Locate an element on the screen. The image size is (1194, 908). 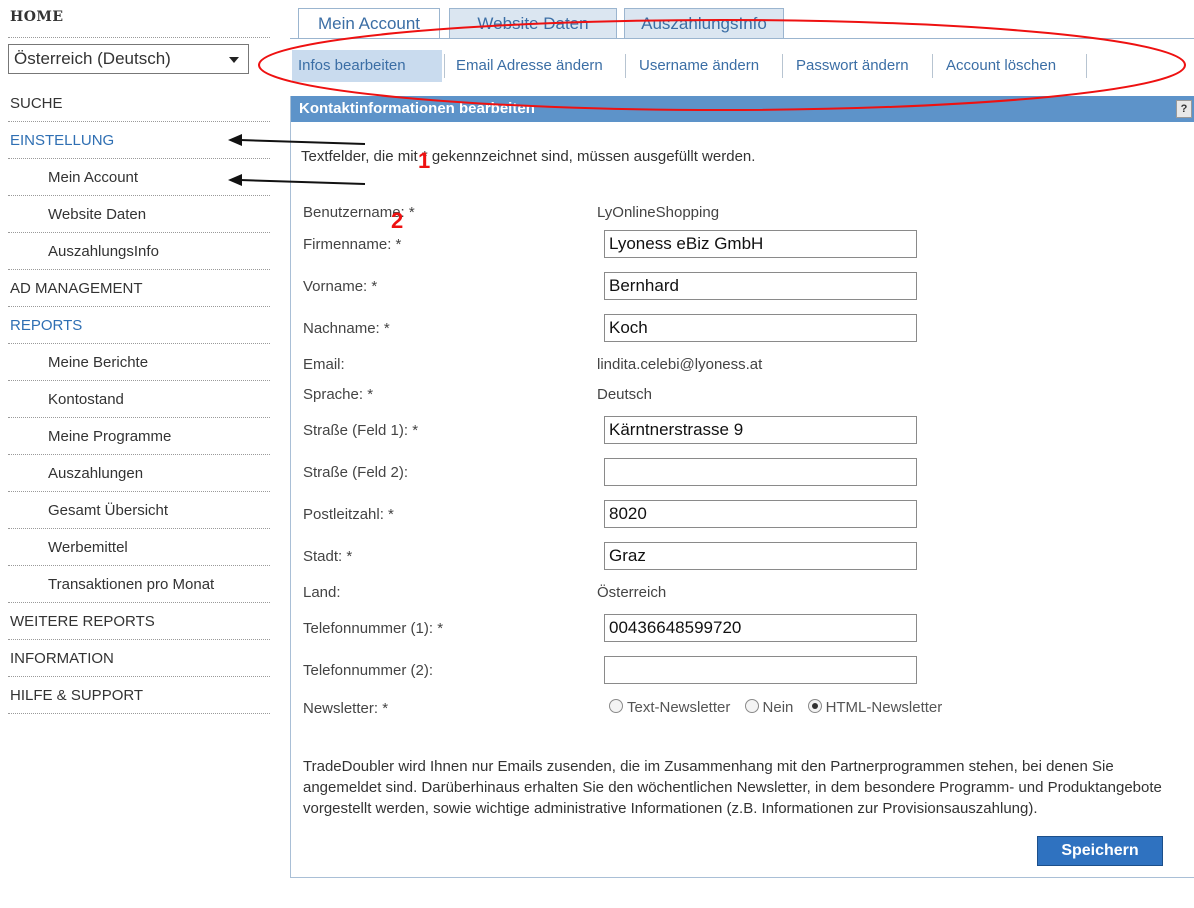
sidebar-home: HOME is located at coordinates (139, 19).